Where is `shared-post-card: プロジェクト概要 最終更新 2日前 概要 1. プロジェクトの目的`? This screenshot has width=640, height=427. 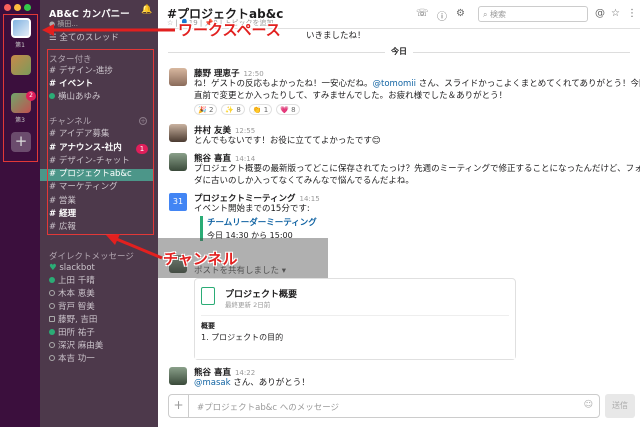 shared-post-card: プロジェクト概要 最終更新 2日前 概要 1. プロジェクトの目的 is located at coordinates (355, 319).